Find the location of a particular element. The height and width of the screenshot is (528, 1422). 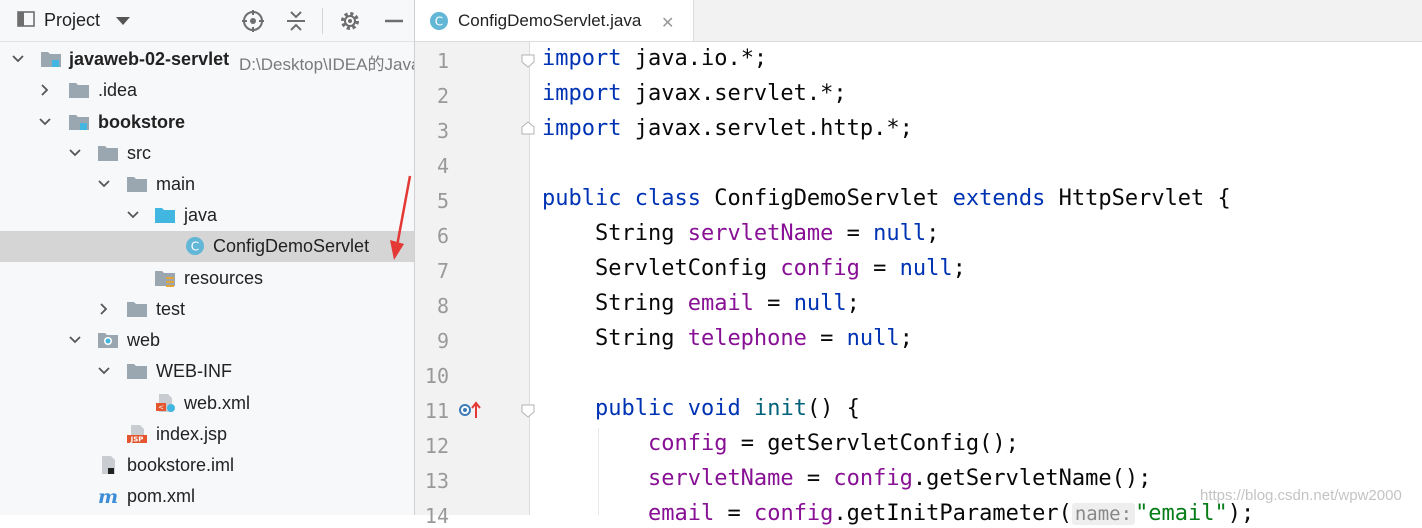

code-line: servletName = config.getServletName(); is located at coordinates (899, 478).